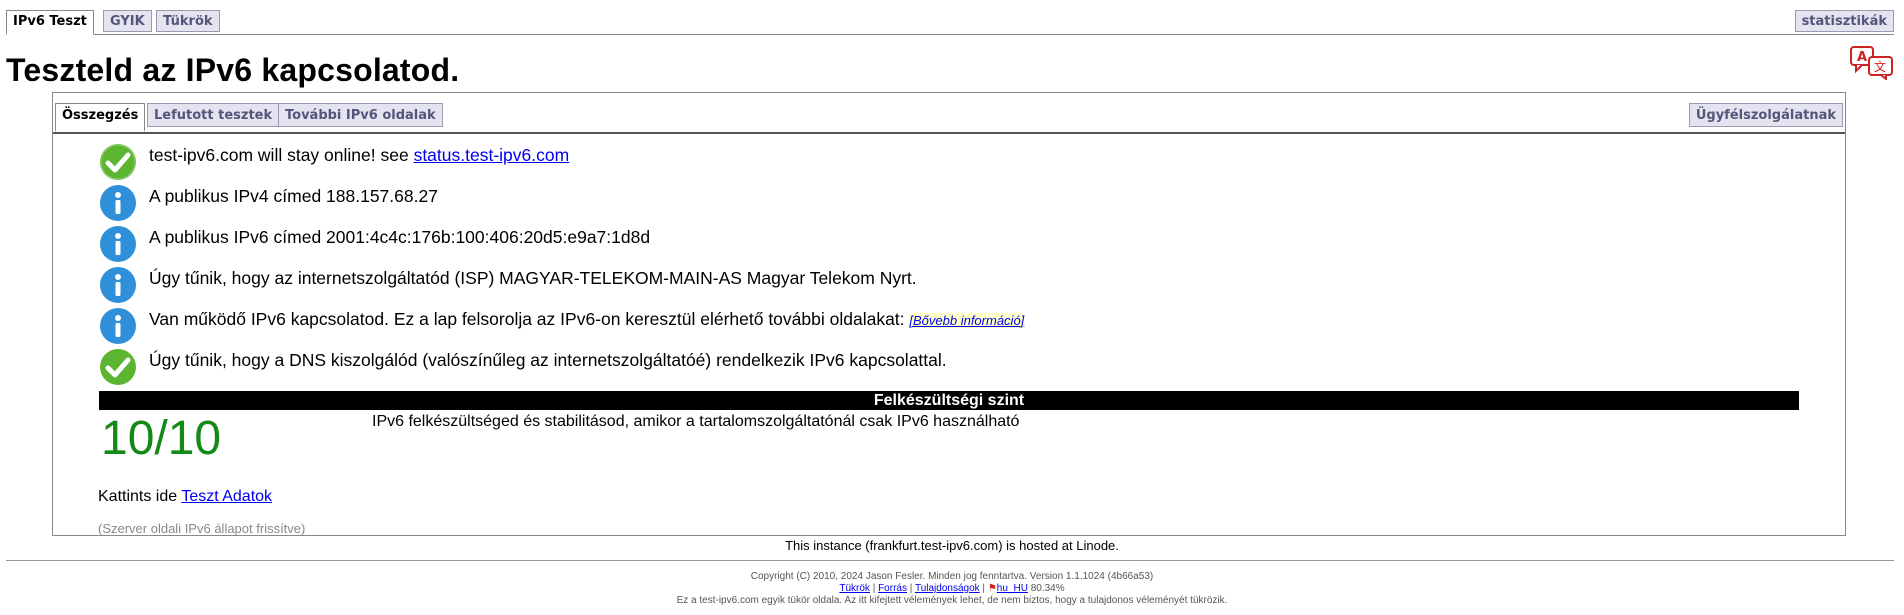 The width and height of the screenshot is (1904, 615). What do you see at coordinates (50, 22) in the screenshot?
I see `tab-ipv6-test: IPv6 Teszt` at bounding box center [50, 22].